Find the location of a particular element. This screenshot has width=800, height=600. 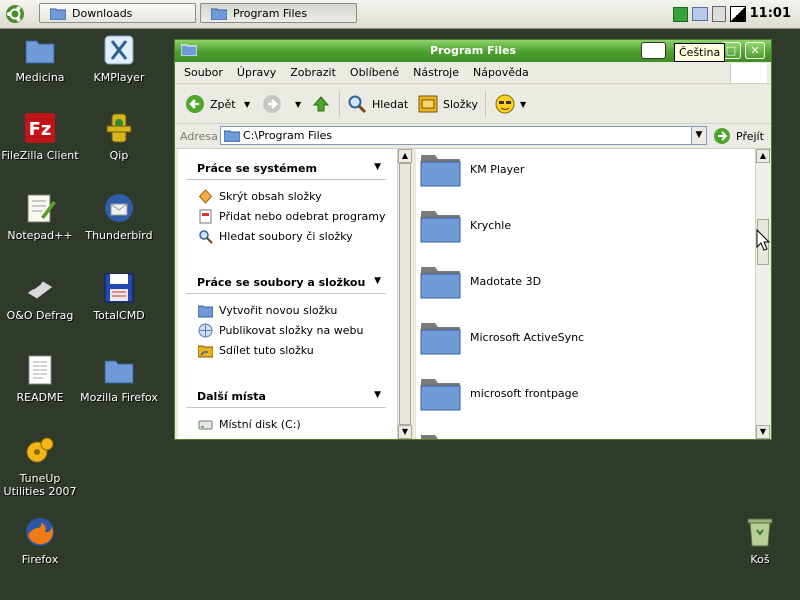

start-menu-icon is located at coordinates (15, 14).